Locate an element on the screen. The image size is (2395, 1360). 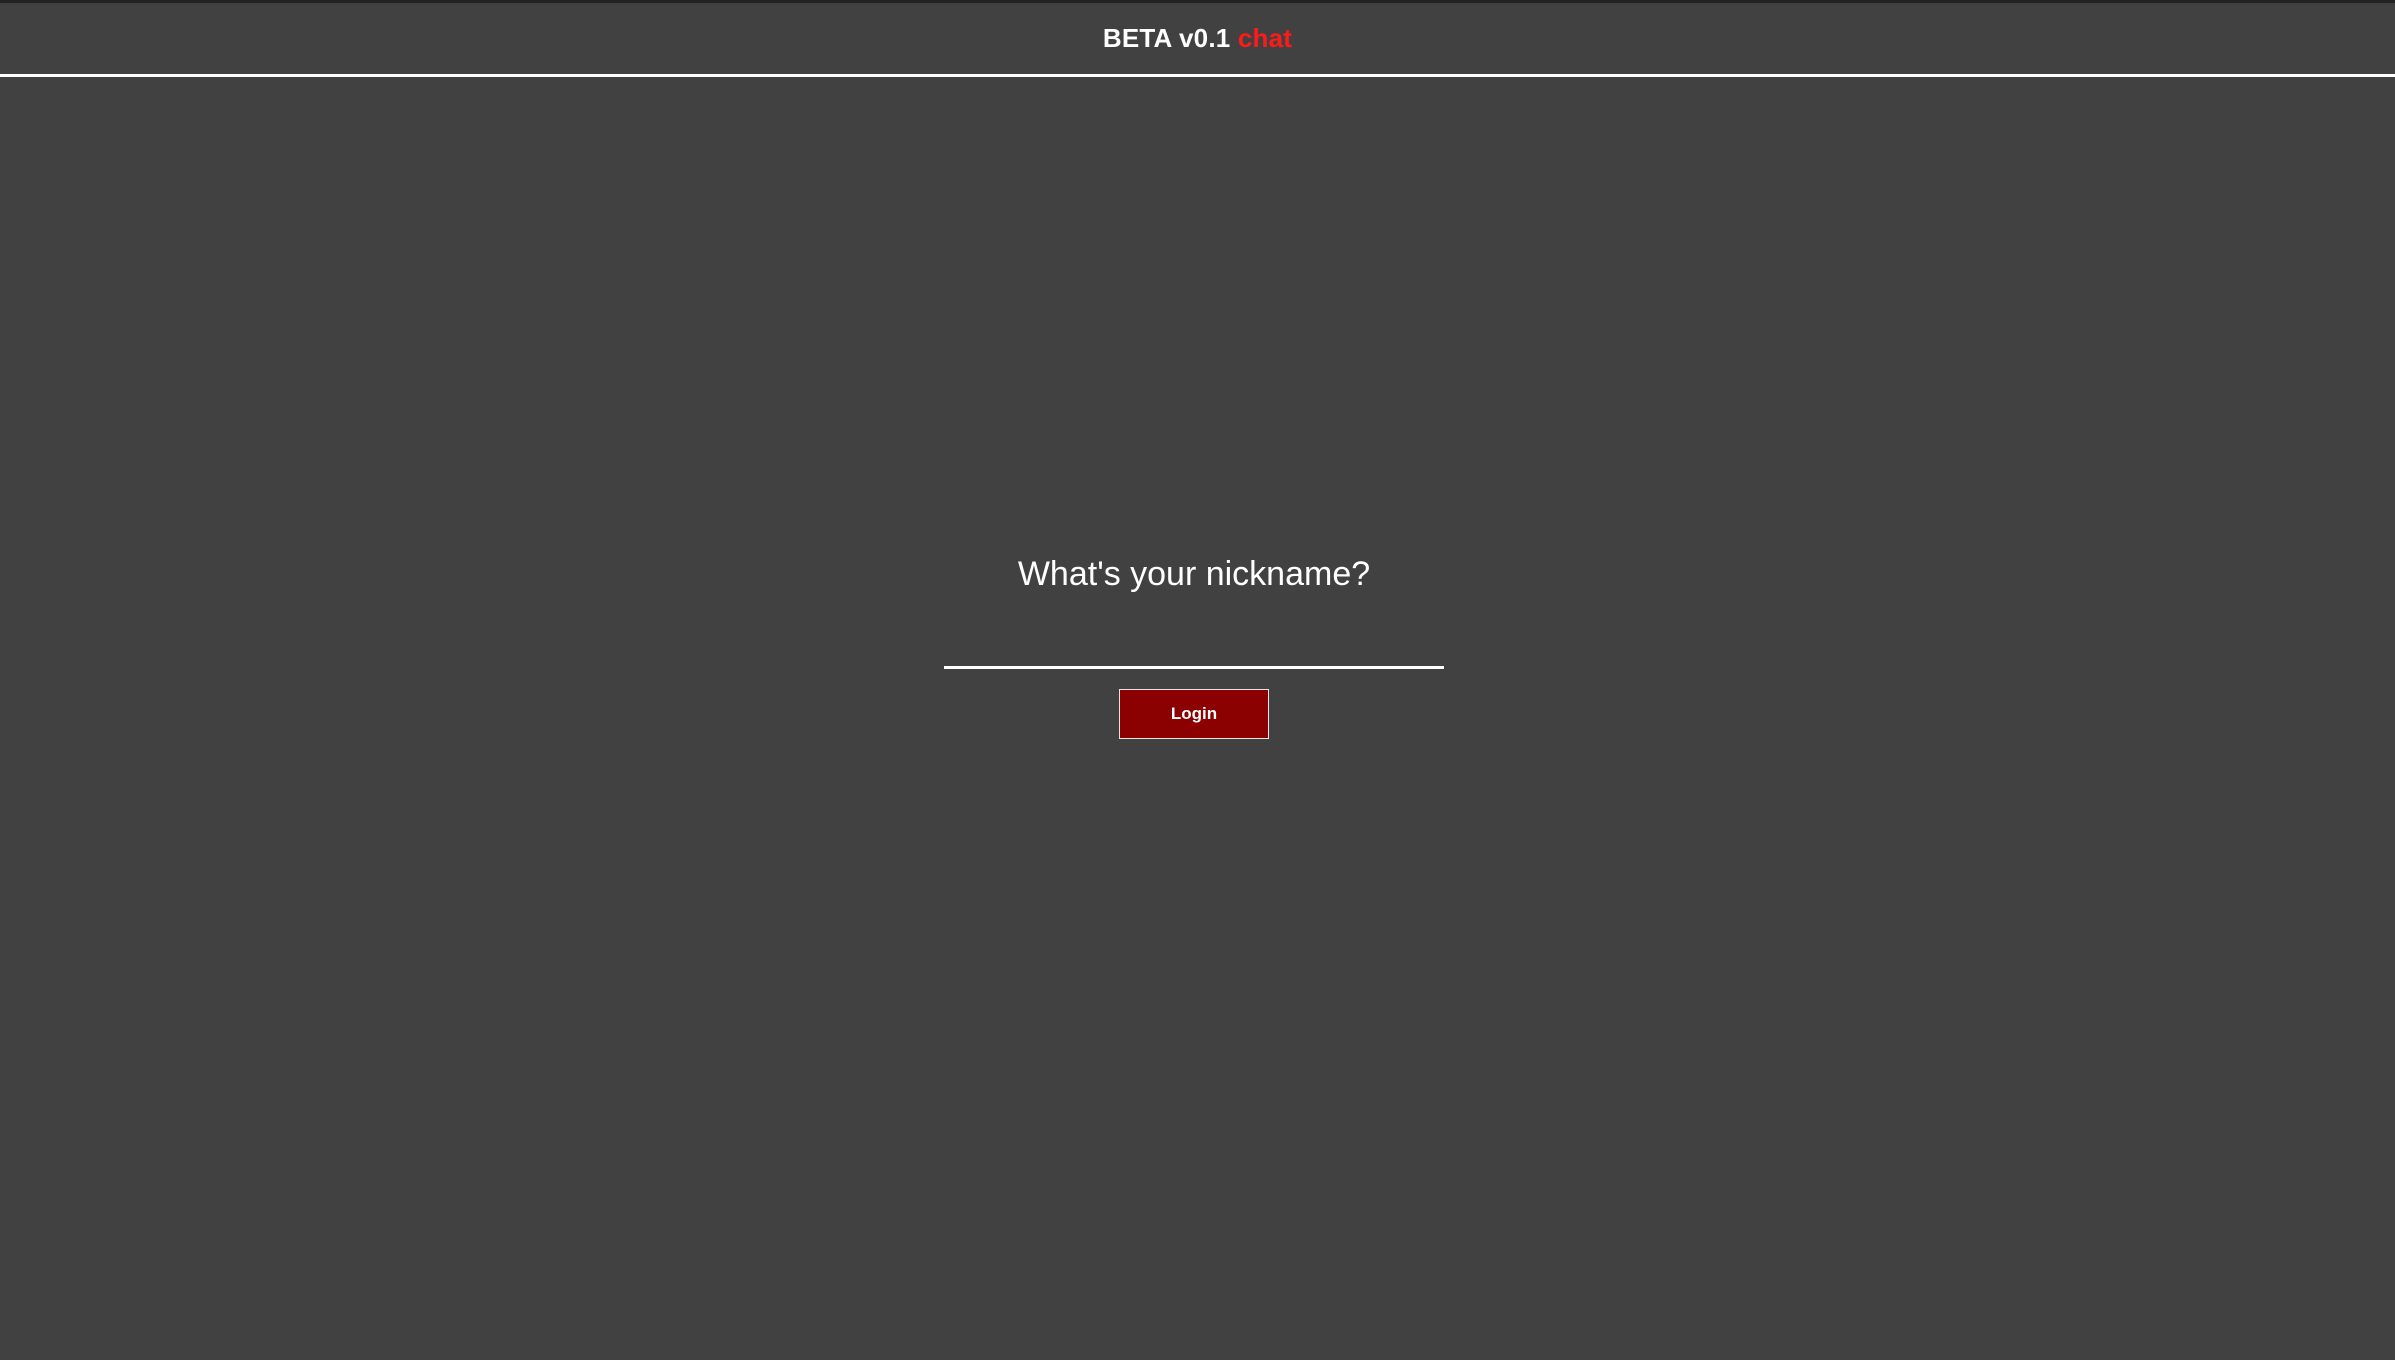
app-title-version: BETA v0.1 is located at coordinates (1170, 38).